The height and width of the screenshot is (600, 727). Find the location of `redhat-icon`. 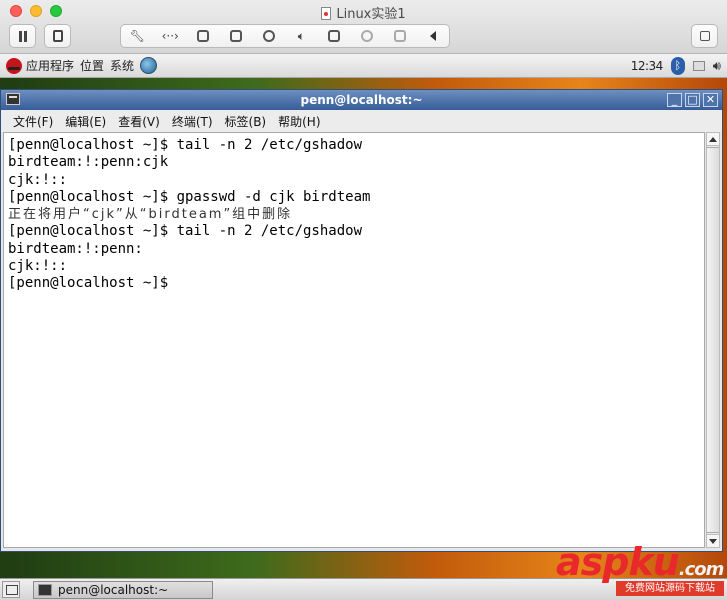

redhat-icon is located at coordinates (14, 65).